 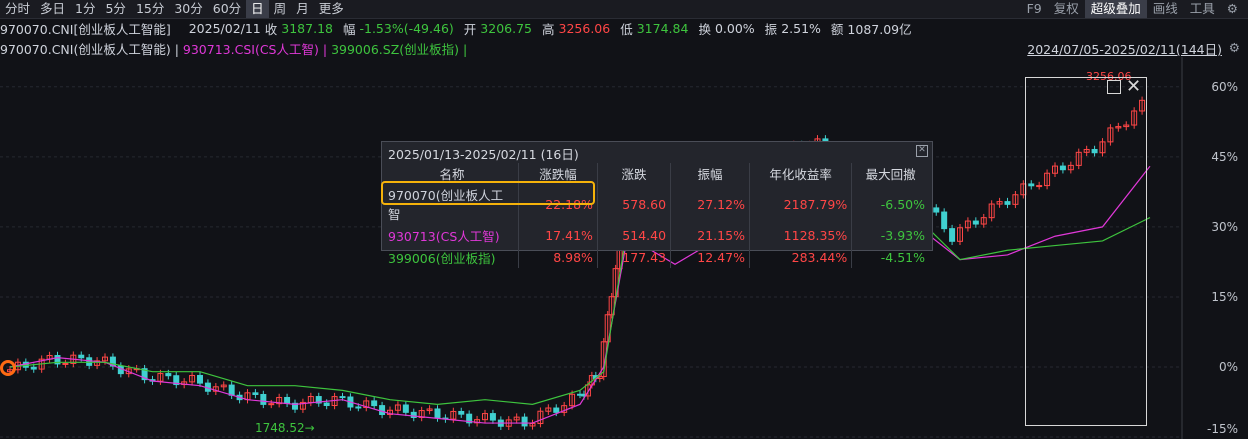 What do you see at coordinates (85, 29) in the screenshot?
I see `index-name: 970070.CNI[创业板人工智能]` at bounding box center [85, 29].